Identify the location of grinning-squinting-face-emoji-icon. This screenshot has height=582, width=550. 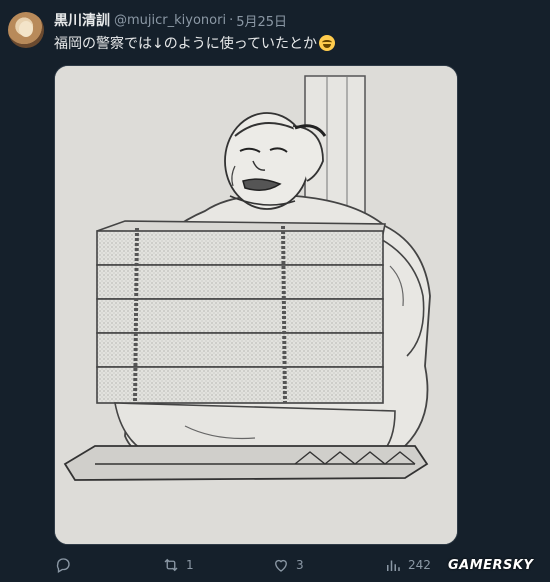
(327, 43).